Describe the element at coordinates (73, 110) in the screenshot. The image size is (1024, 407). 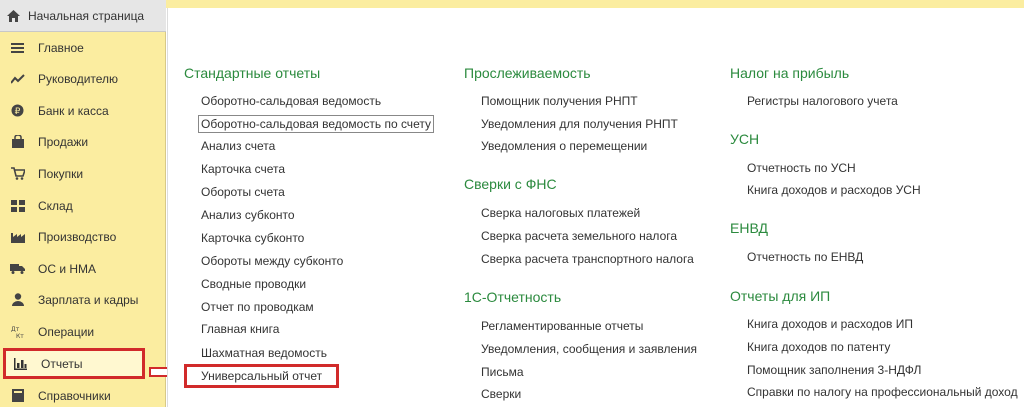
I see `sidebar-item-label: Банк и касса` at that location.